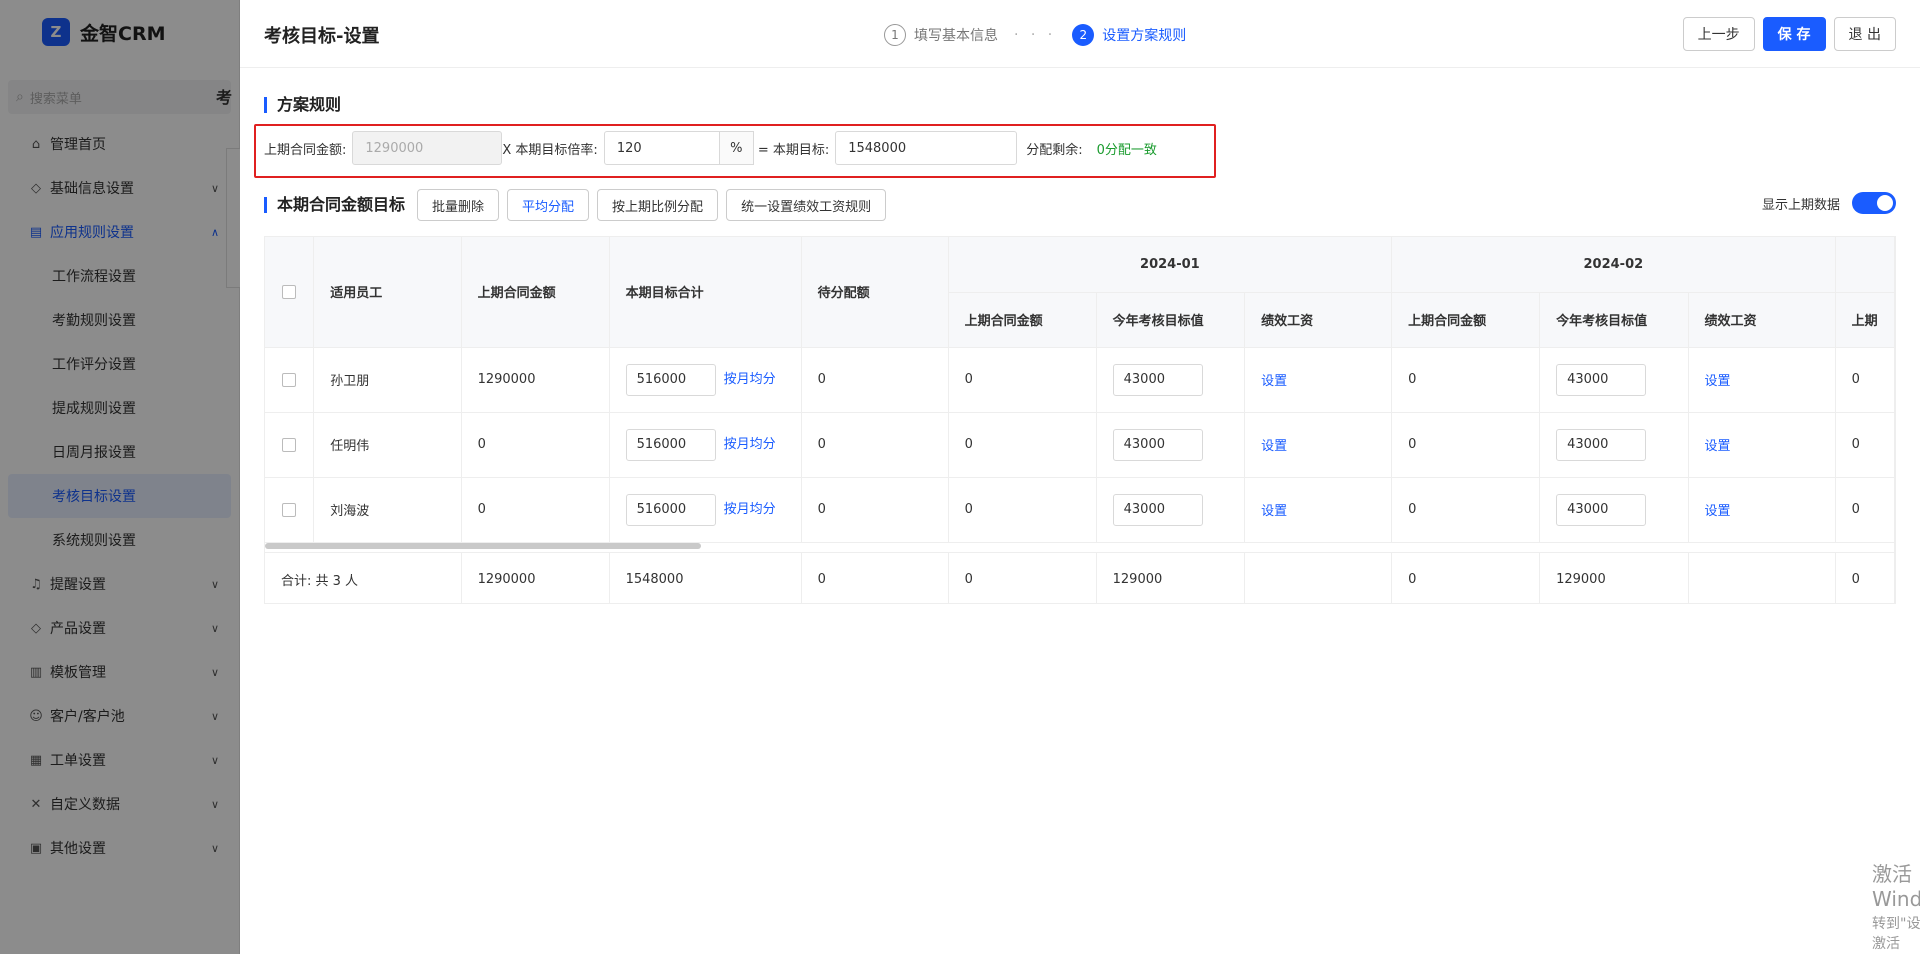 The image size is (1920, 954). Describe the element at coordinates (1170, 265) in the screenshot. I see `col-month-1: 2024-01` at that location.